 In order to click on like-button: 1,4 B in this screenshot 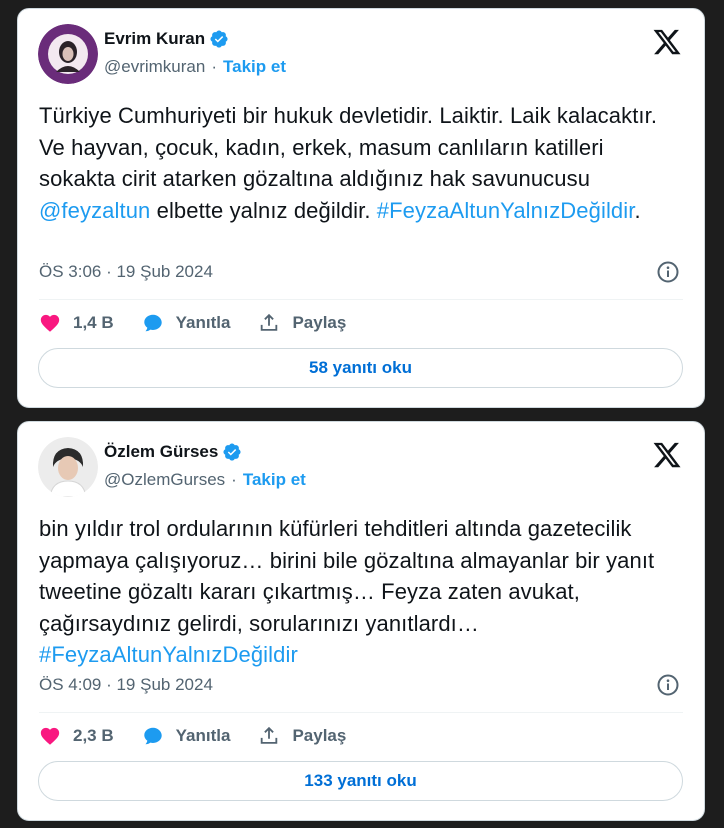, I will do `click(76, 323)`.